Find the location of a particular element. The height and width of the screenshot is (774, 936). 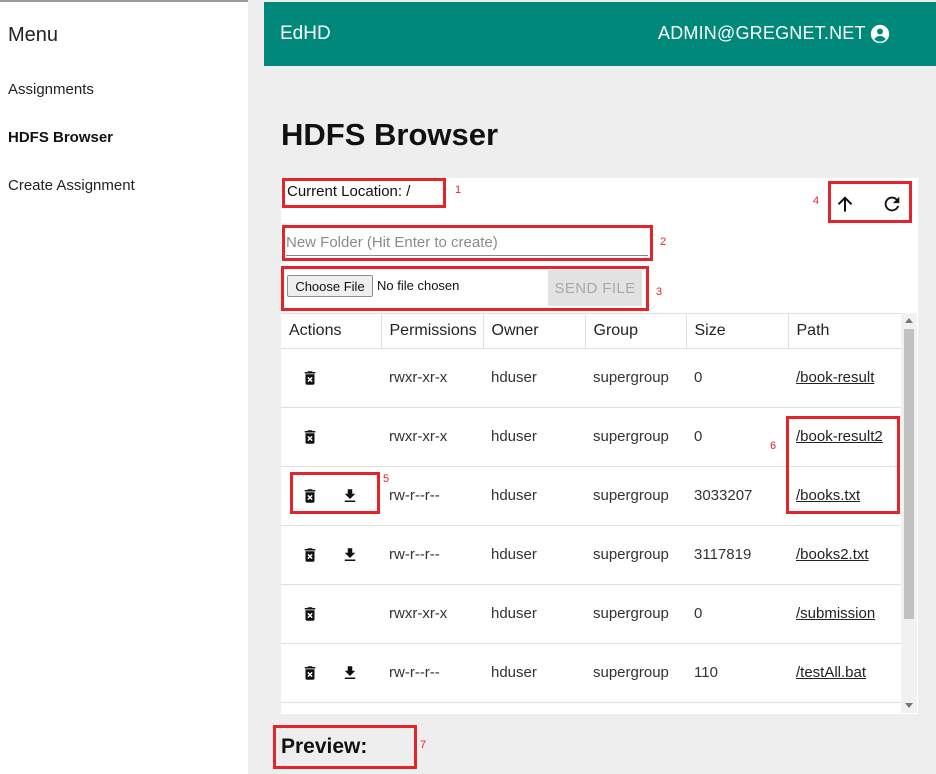

path-cell: /books2.txt is located at coordinates (844, 555).